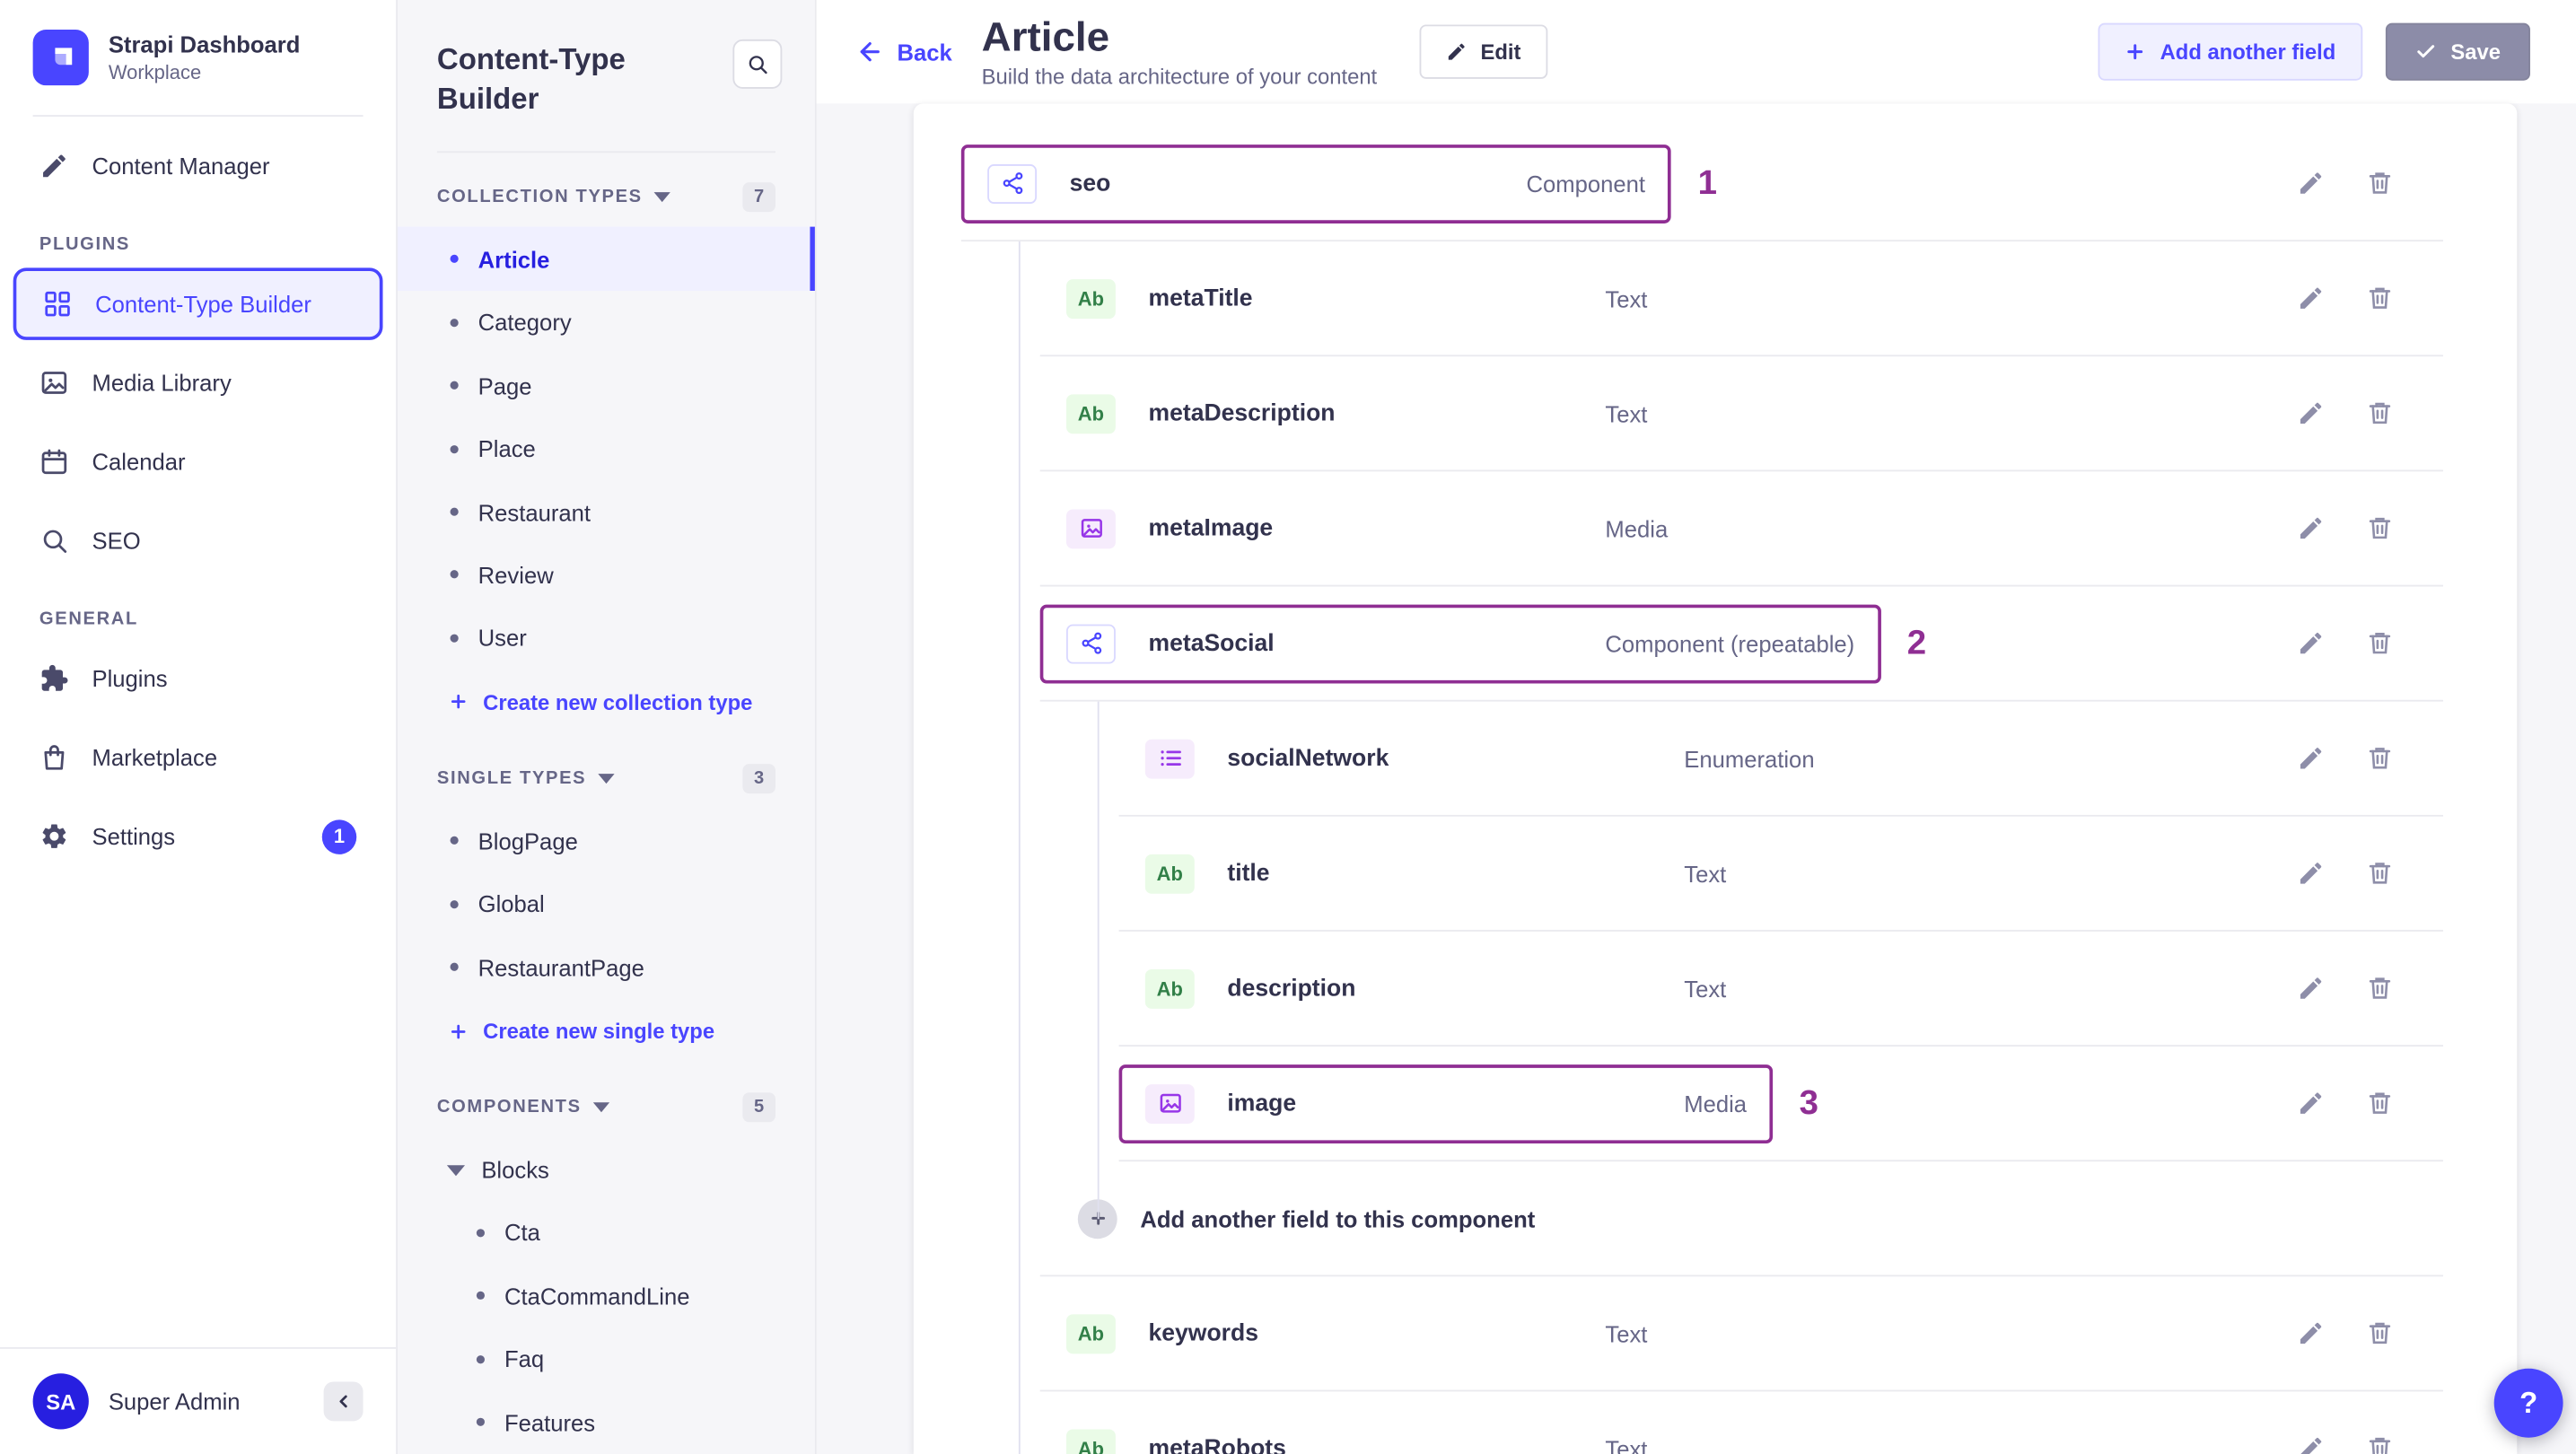  I want to click on field-row-metatitle: Ab metaTitle Text, so click(1357, 297).